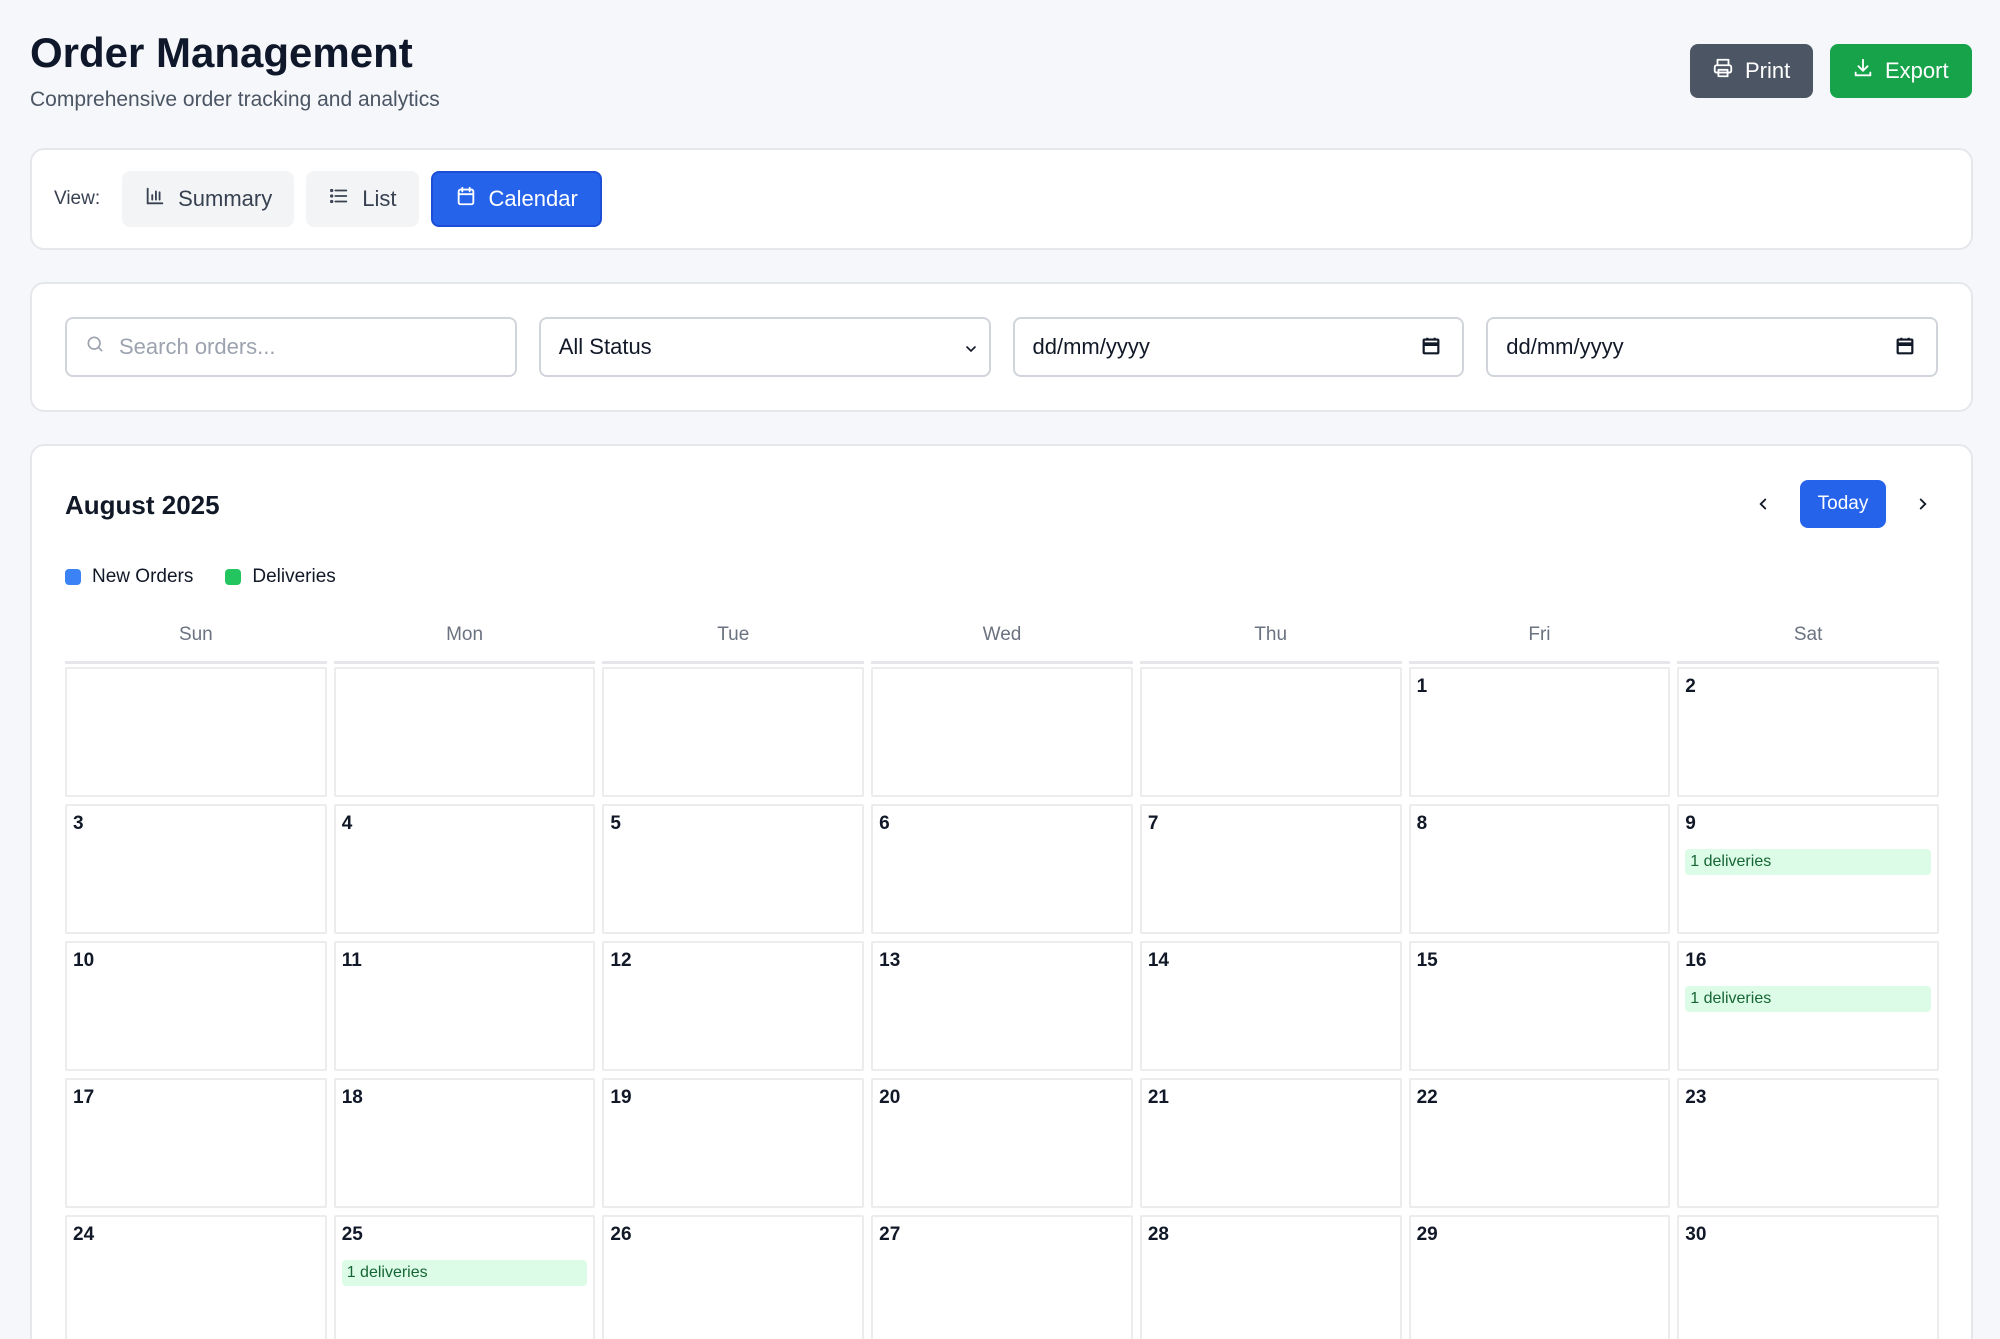  I want to click on day-number: 29, so click(1427, 1234).